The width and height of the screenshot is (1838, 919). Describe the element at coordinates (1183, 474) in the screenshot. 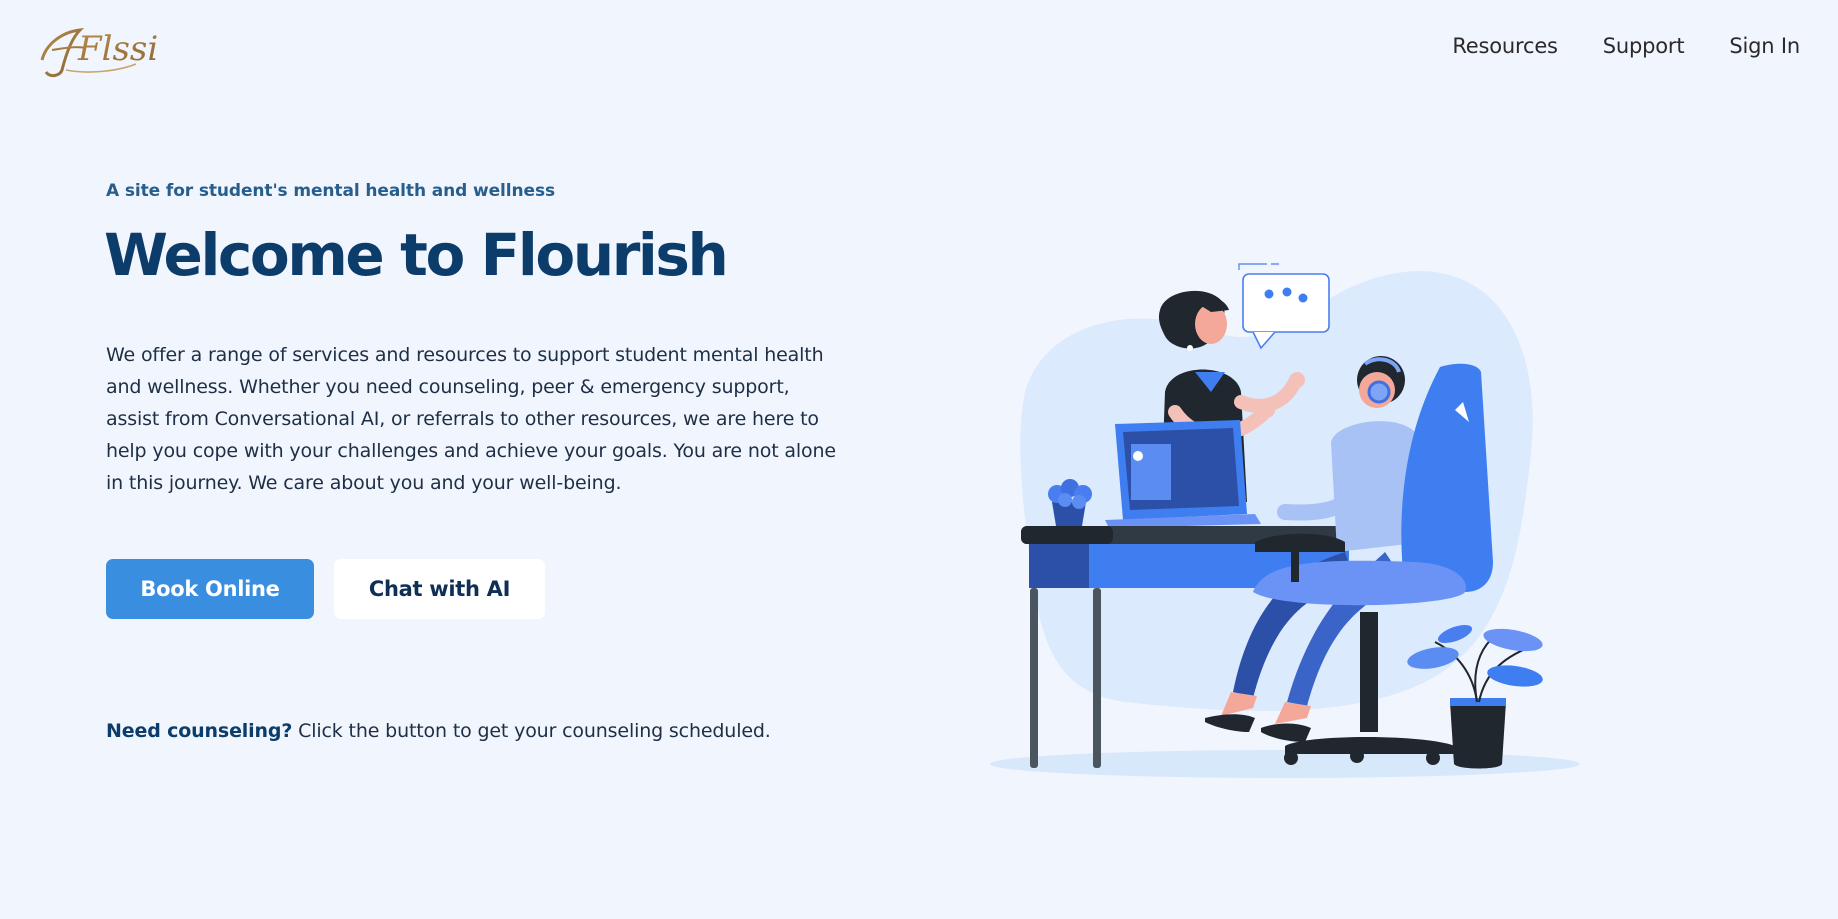

I see `laptop` at that location.